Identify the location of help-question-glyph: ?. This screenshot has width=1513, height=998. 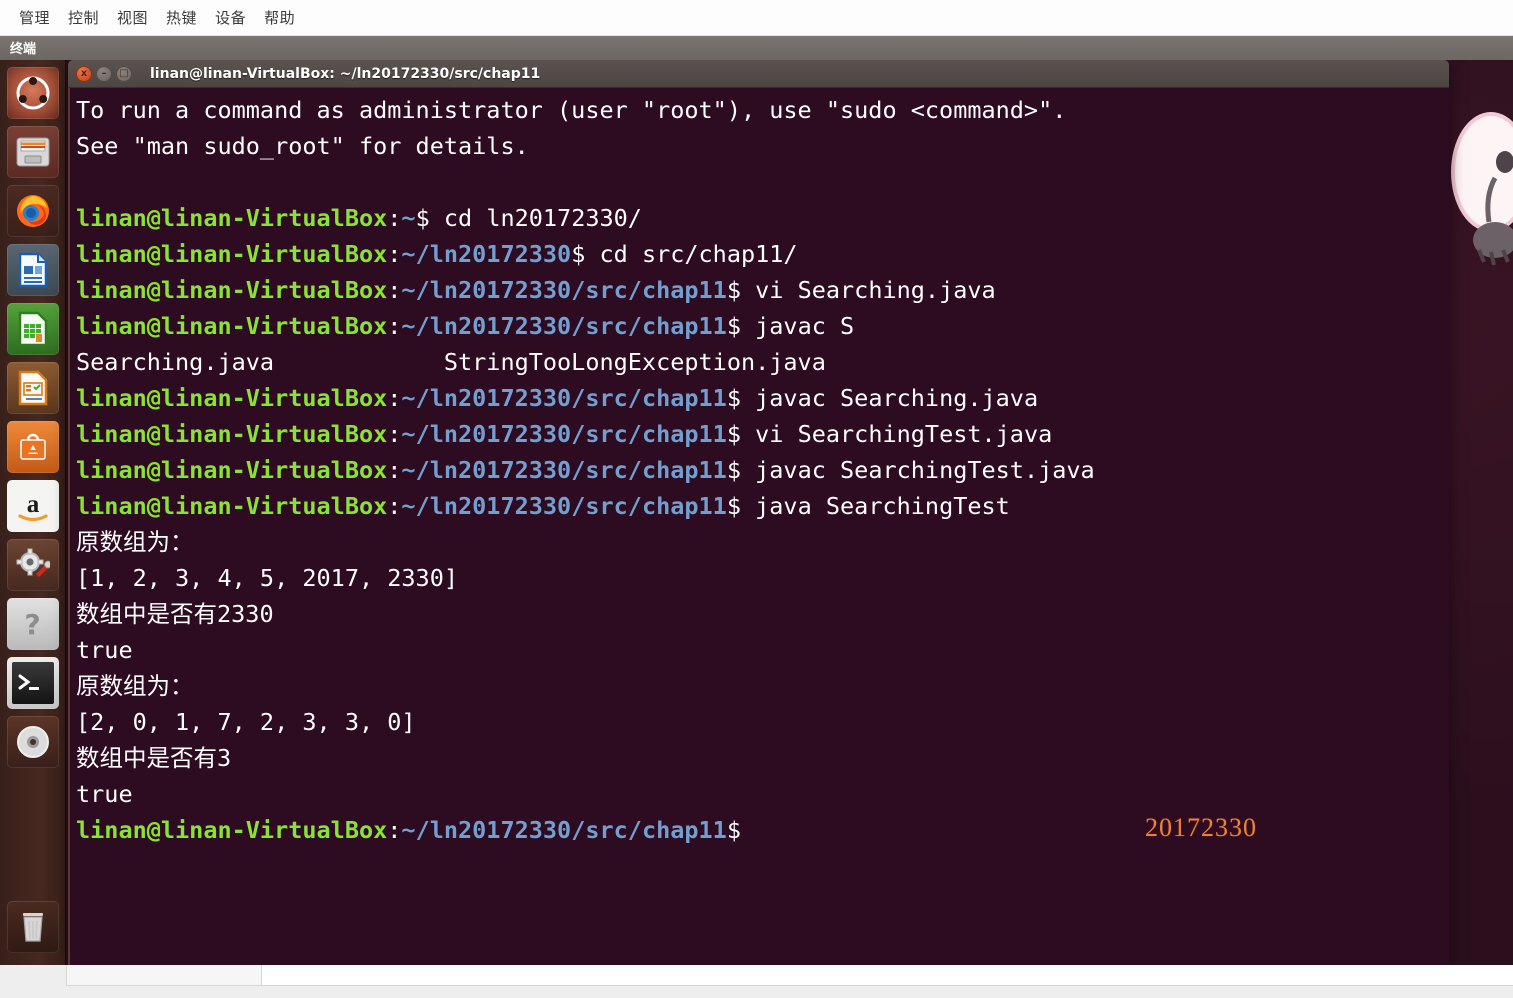
(32, 624).